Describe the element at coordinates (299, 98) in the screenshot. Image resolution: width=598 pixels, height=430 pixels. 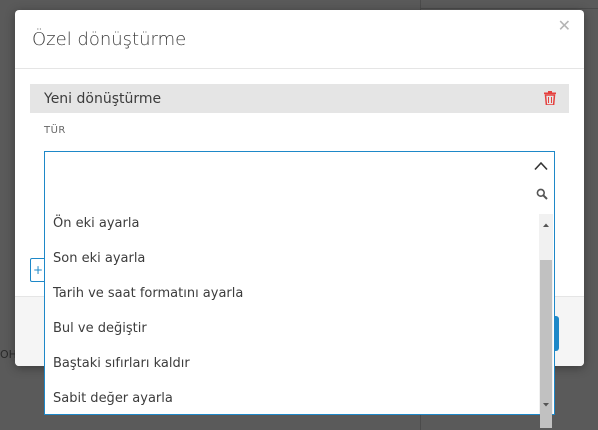
I see `transform-rule-row: Yeni dönüştürme` at that location.